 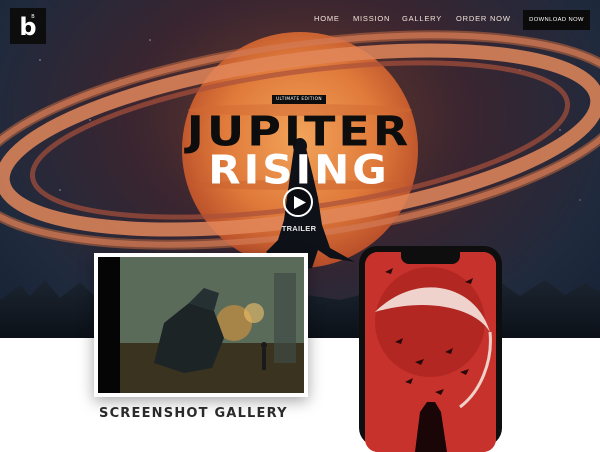 I want to click on screenshot-image, so click(x=201, y=325).